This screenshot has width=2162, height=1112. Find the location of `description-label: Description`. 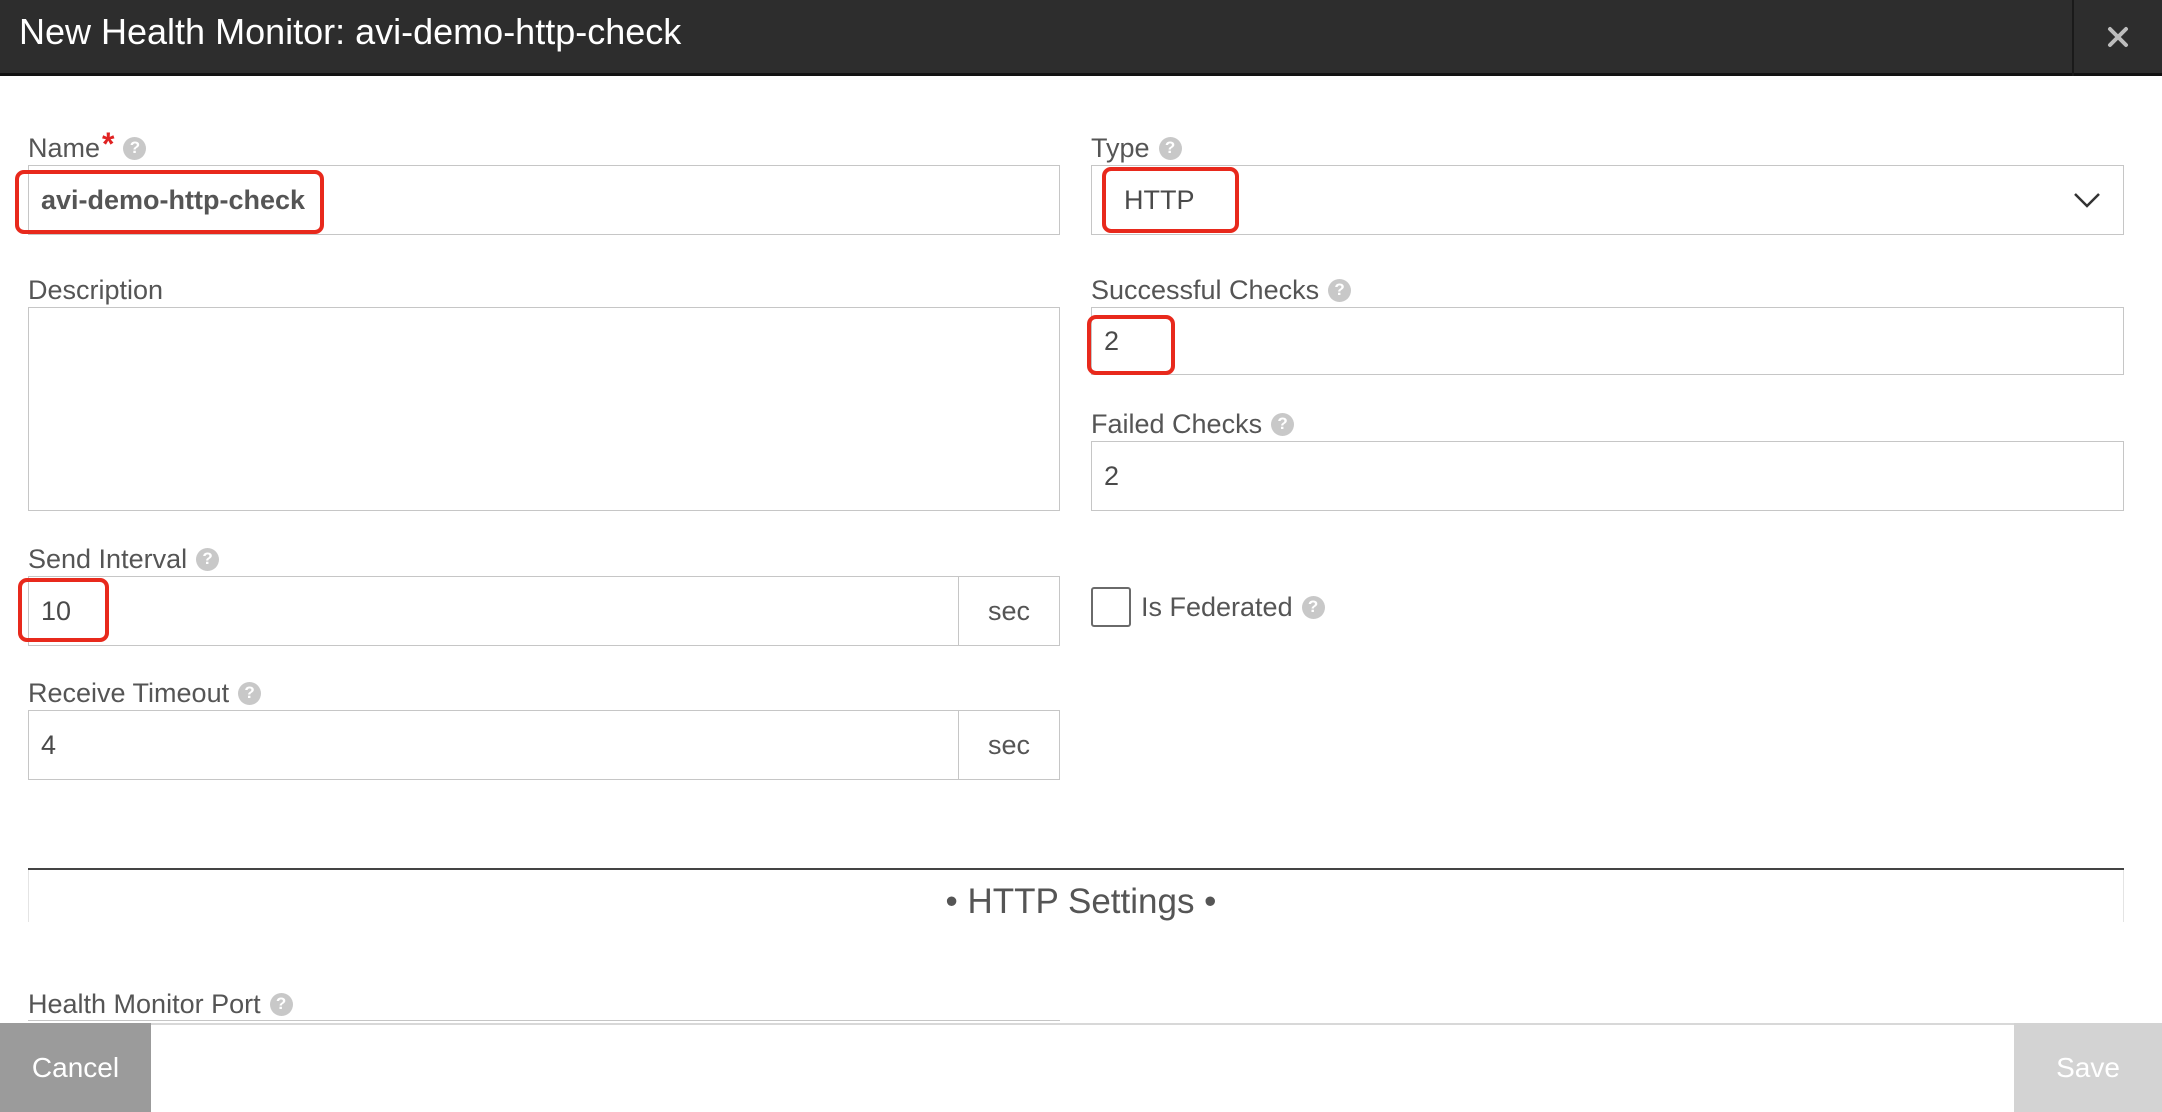

description-label: Description is located at coordinates (95, 290).